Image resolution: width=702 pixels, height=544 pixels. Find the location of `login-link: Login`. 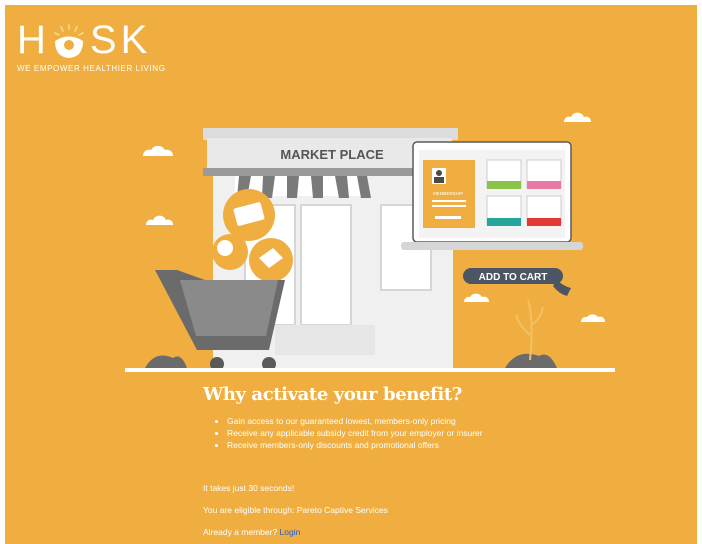

login-link: Login is located at coordinates (290, 532).